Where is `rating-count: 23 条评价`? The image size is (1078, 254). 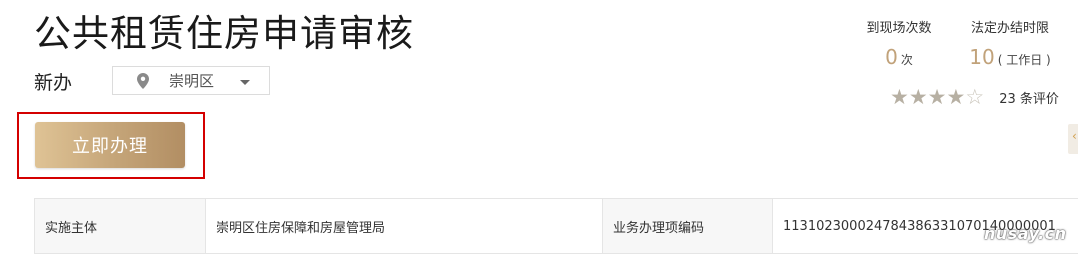 rating-count: 23 条评价 is located at coordinates (1029, 97).